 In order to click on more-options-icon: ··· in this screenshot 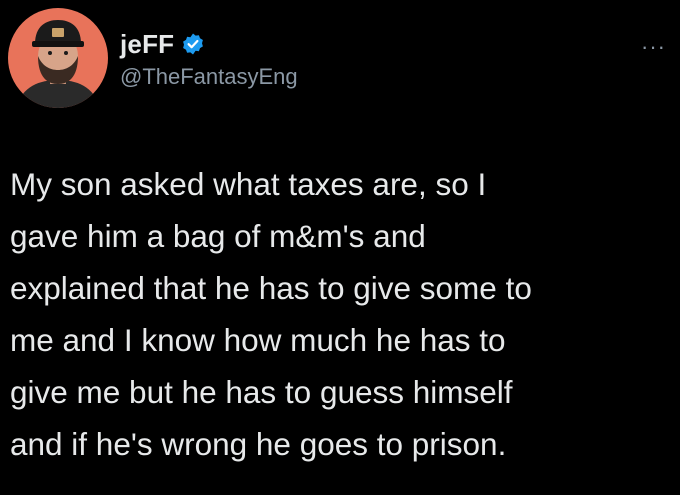, I will do `click(653, 47)`.